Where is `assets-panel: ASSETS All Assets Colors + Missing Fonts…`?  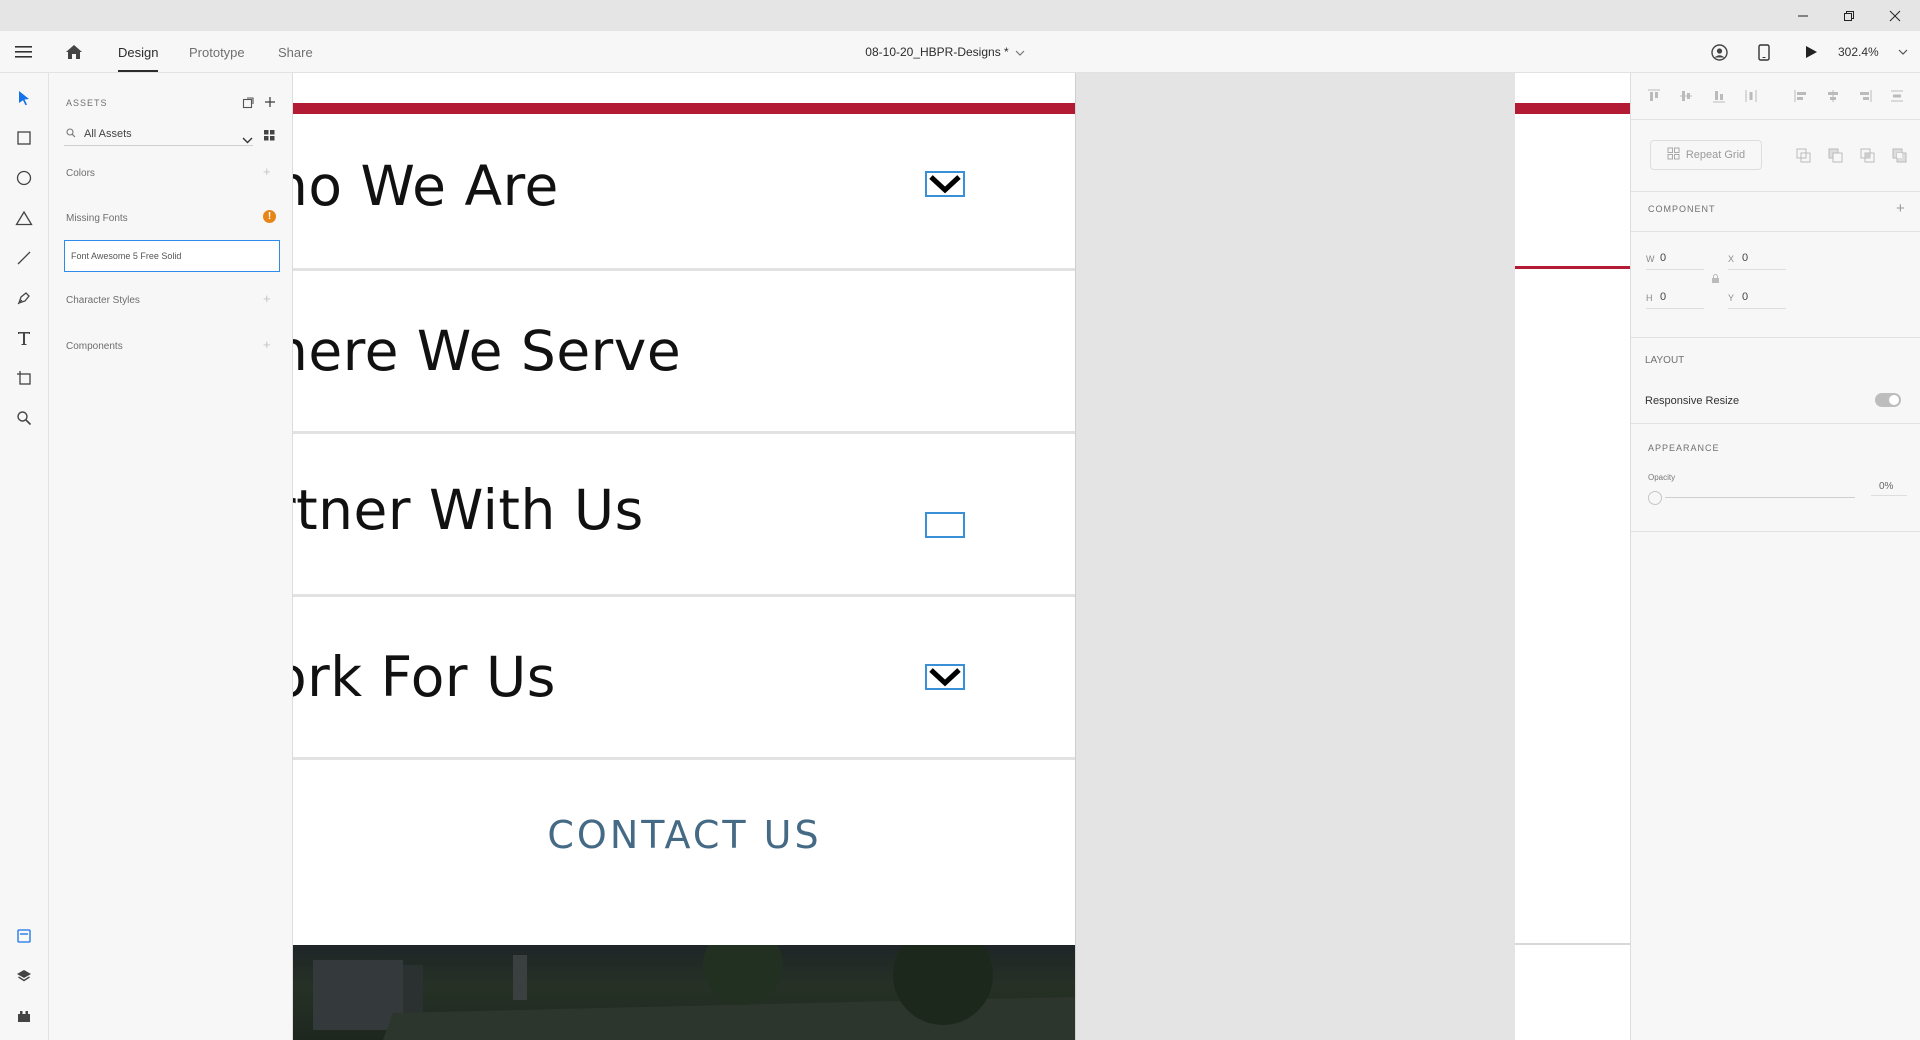
assets-panel: ASSETS All Assets Colors + Missing Fonts… is located at coordinates (171, 556).